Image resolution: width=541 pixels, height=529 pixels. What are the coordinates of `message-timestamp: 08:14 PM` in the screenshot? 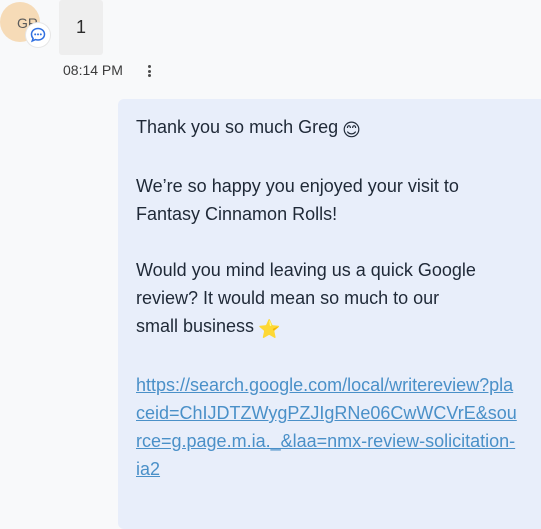 It's located at (93, 70).